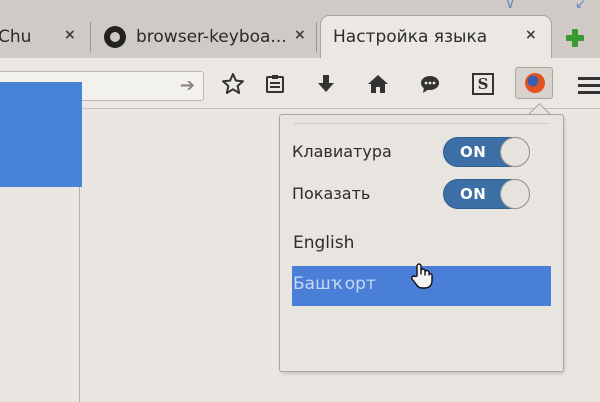 This screenshot has height=402, width=600. Describe the element at coordinates (115, 36) in the screenshot. I see `github-icon` at that location.